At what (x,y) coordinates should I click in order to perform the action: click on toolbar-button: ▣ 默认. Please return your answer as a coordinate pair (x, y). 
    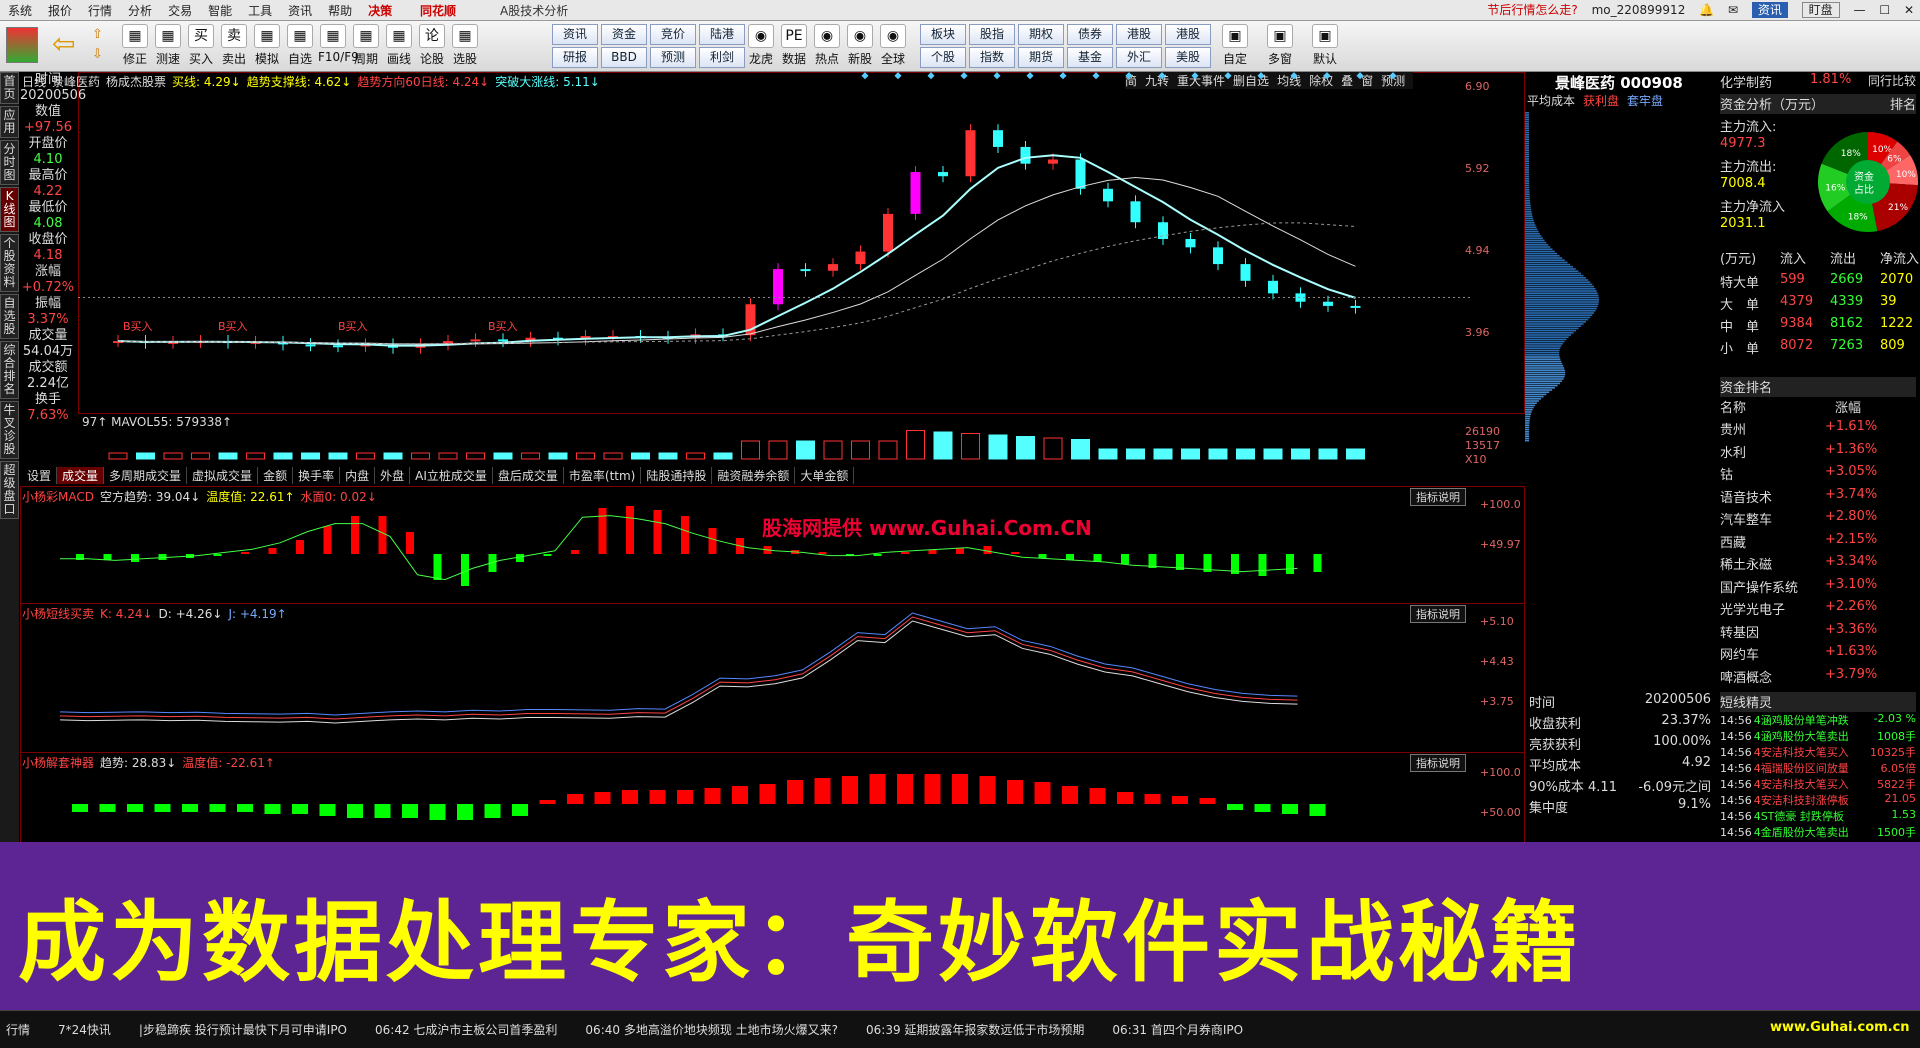
    Looking at the image, I should click on (1325, 45).